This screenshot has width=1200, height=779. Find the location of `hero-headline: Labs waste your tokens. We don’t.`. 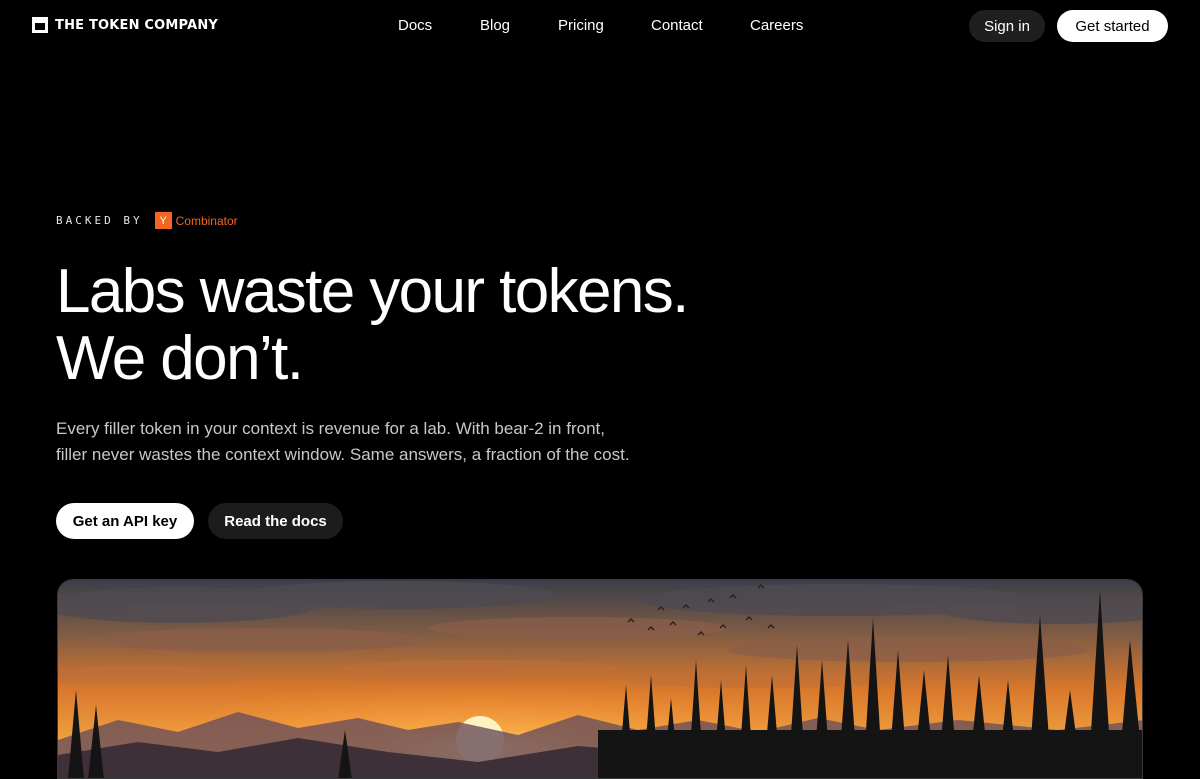

hero-headline: Labs waste your tokens. We don’t. is located at coordinates (372, 325).